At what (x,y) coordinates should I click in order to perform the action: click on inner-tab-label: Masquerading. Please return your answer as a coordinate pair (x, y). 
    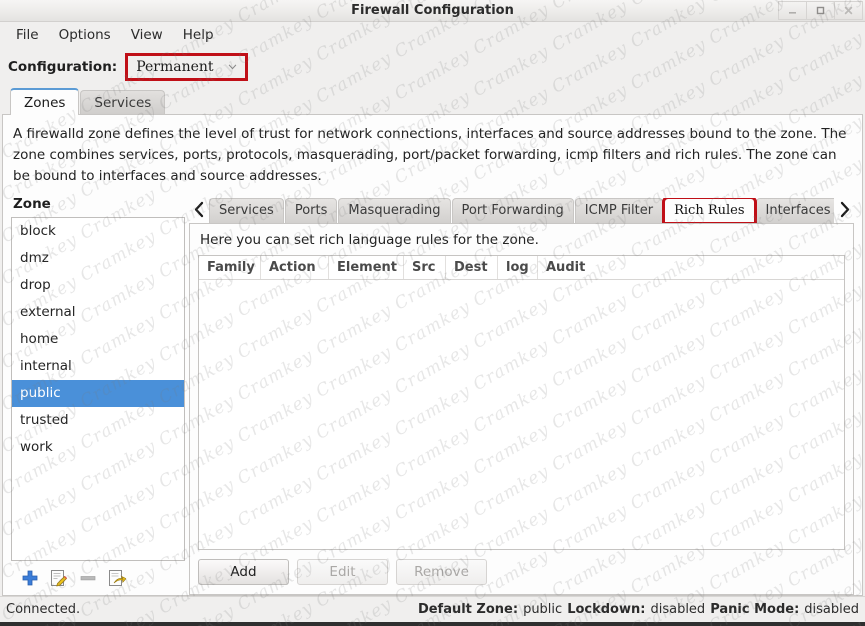
    Looking at the image, I should click on (394, 211).